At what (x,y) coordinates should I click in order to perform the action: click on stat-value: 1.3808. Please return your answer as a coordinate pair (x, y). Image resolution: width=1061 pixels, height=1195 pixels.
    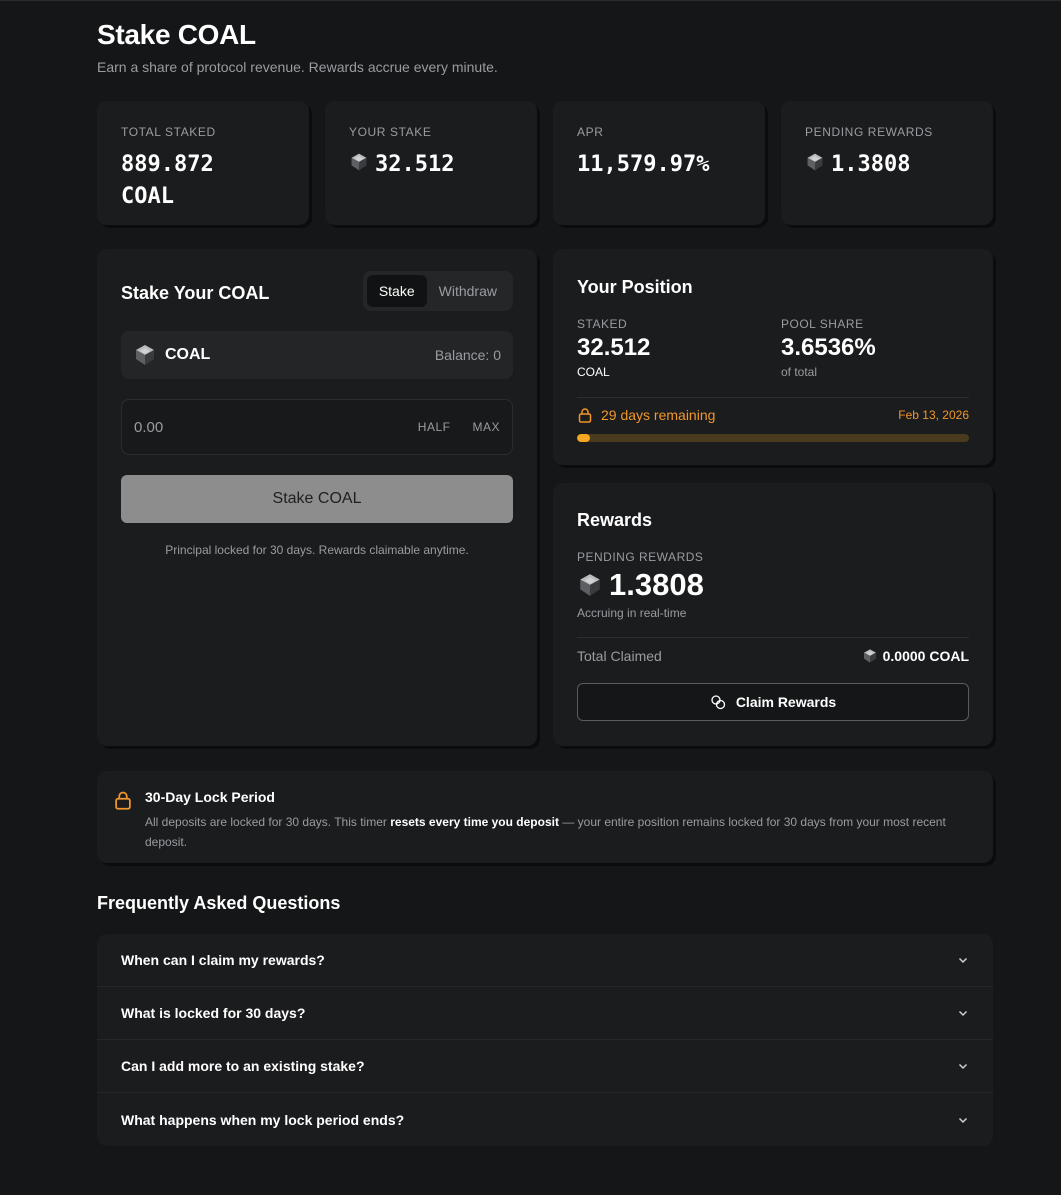
    Looking at the image, I should click on (887, 165).